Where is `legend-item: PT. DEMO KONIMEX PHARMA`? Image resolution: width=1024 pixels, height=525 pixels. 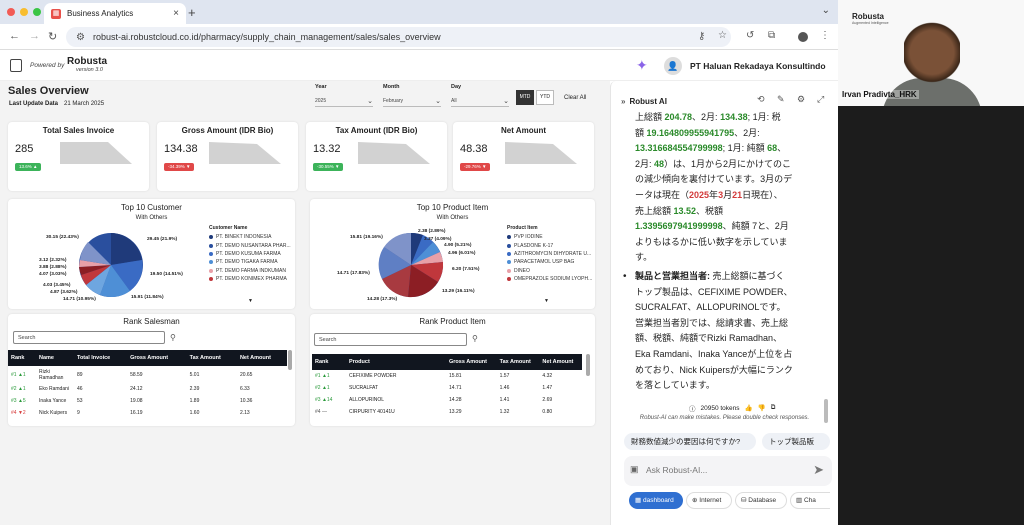
legend-item: PT. DEMO KONIMEX PHARMA is located at coordinates (250, 279).